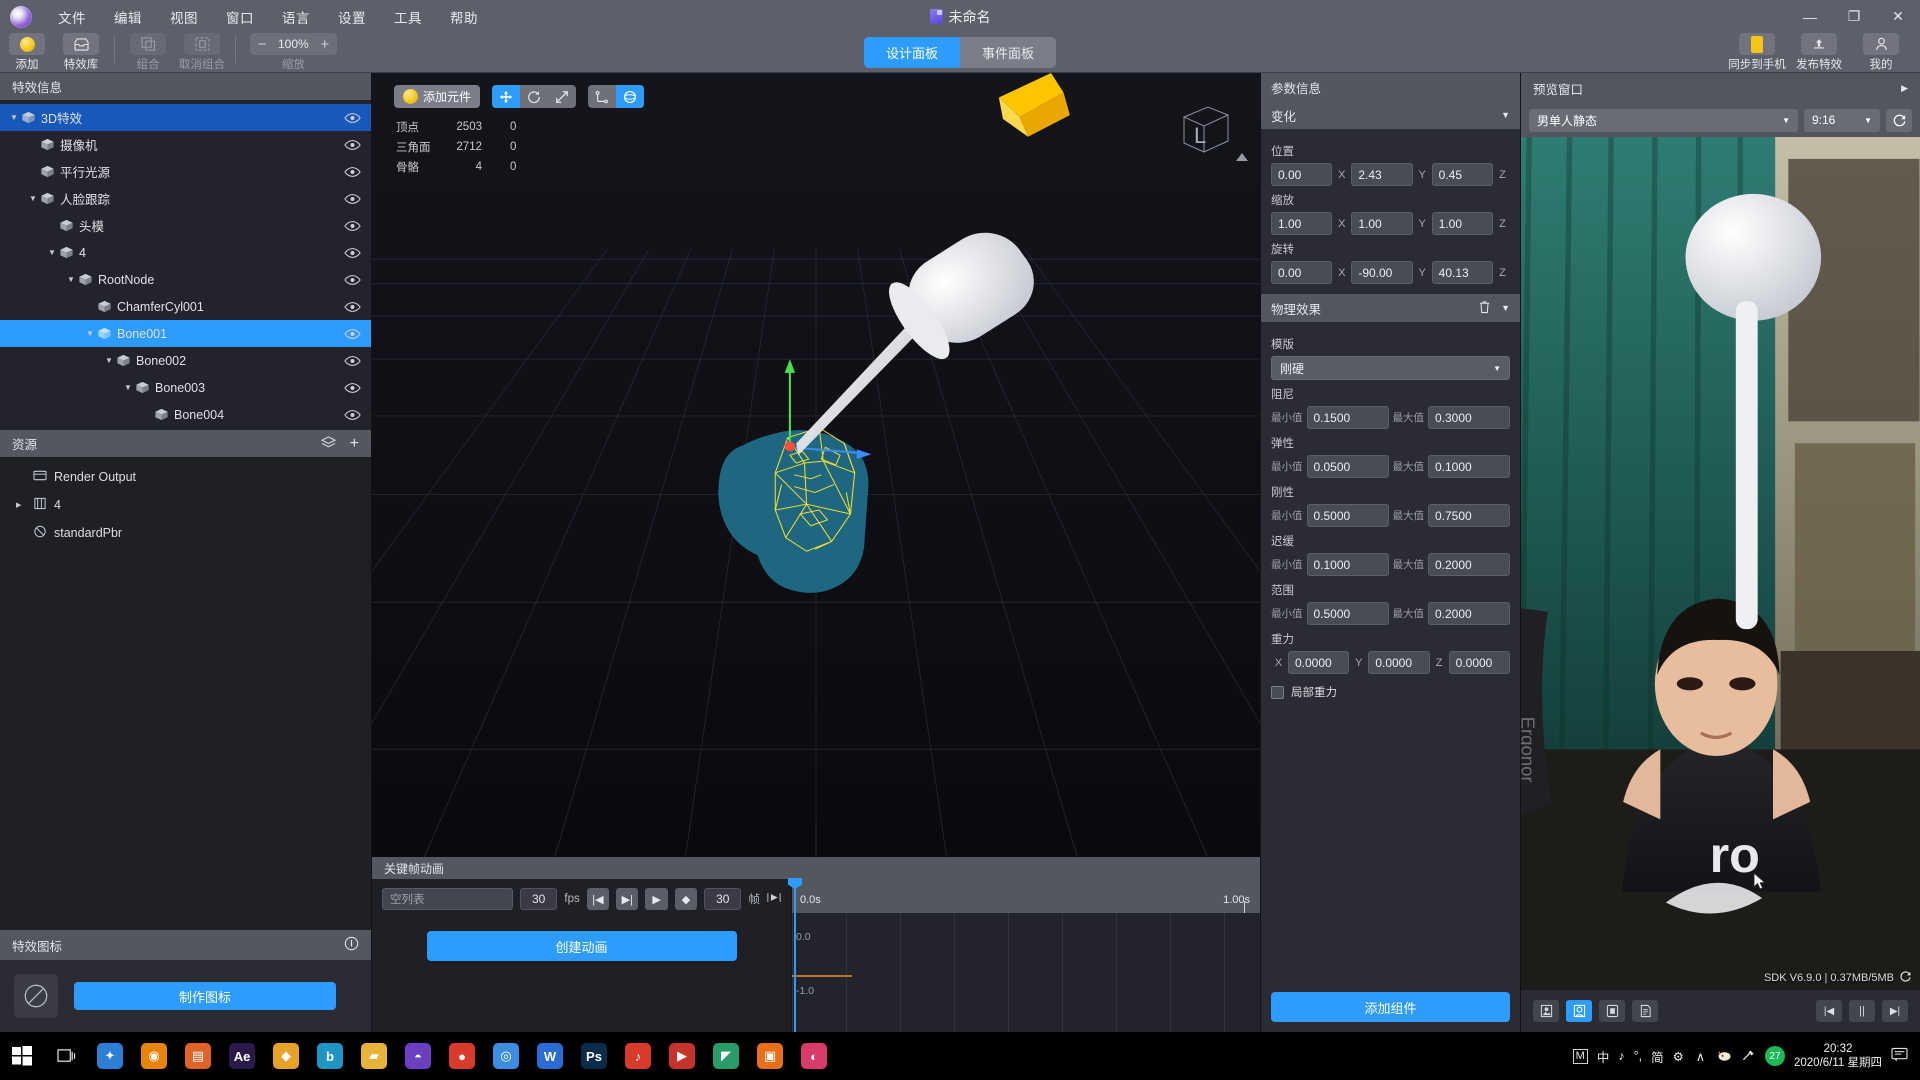 The height and width of the screenshot is (1080, 1920). I want to click on clock: 20:32 2020/6/11 星期四, so click(1838, 1056).